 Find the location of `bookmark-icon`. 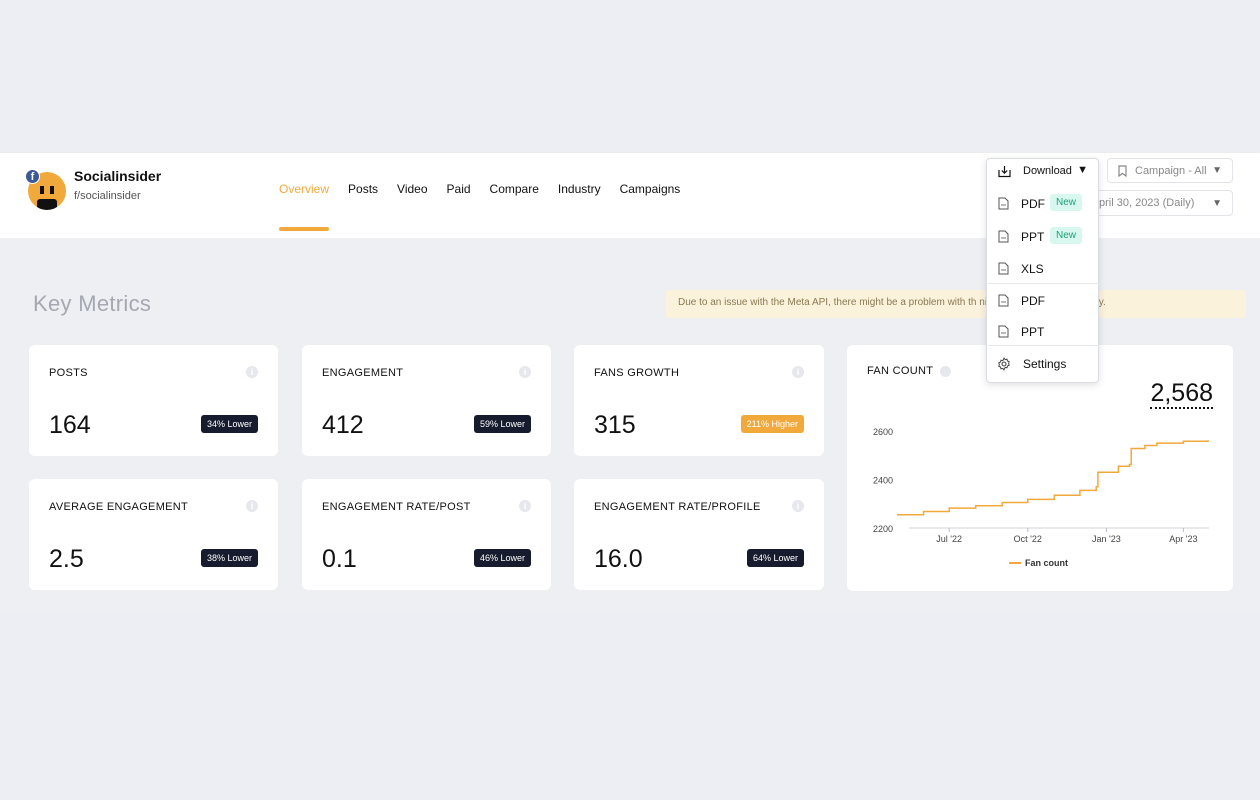

bookmark-icon is located at coordinates (1122, 170).